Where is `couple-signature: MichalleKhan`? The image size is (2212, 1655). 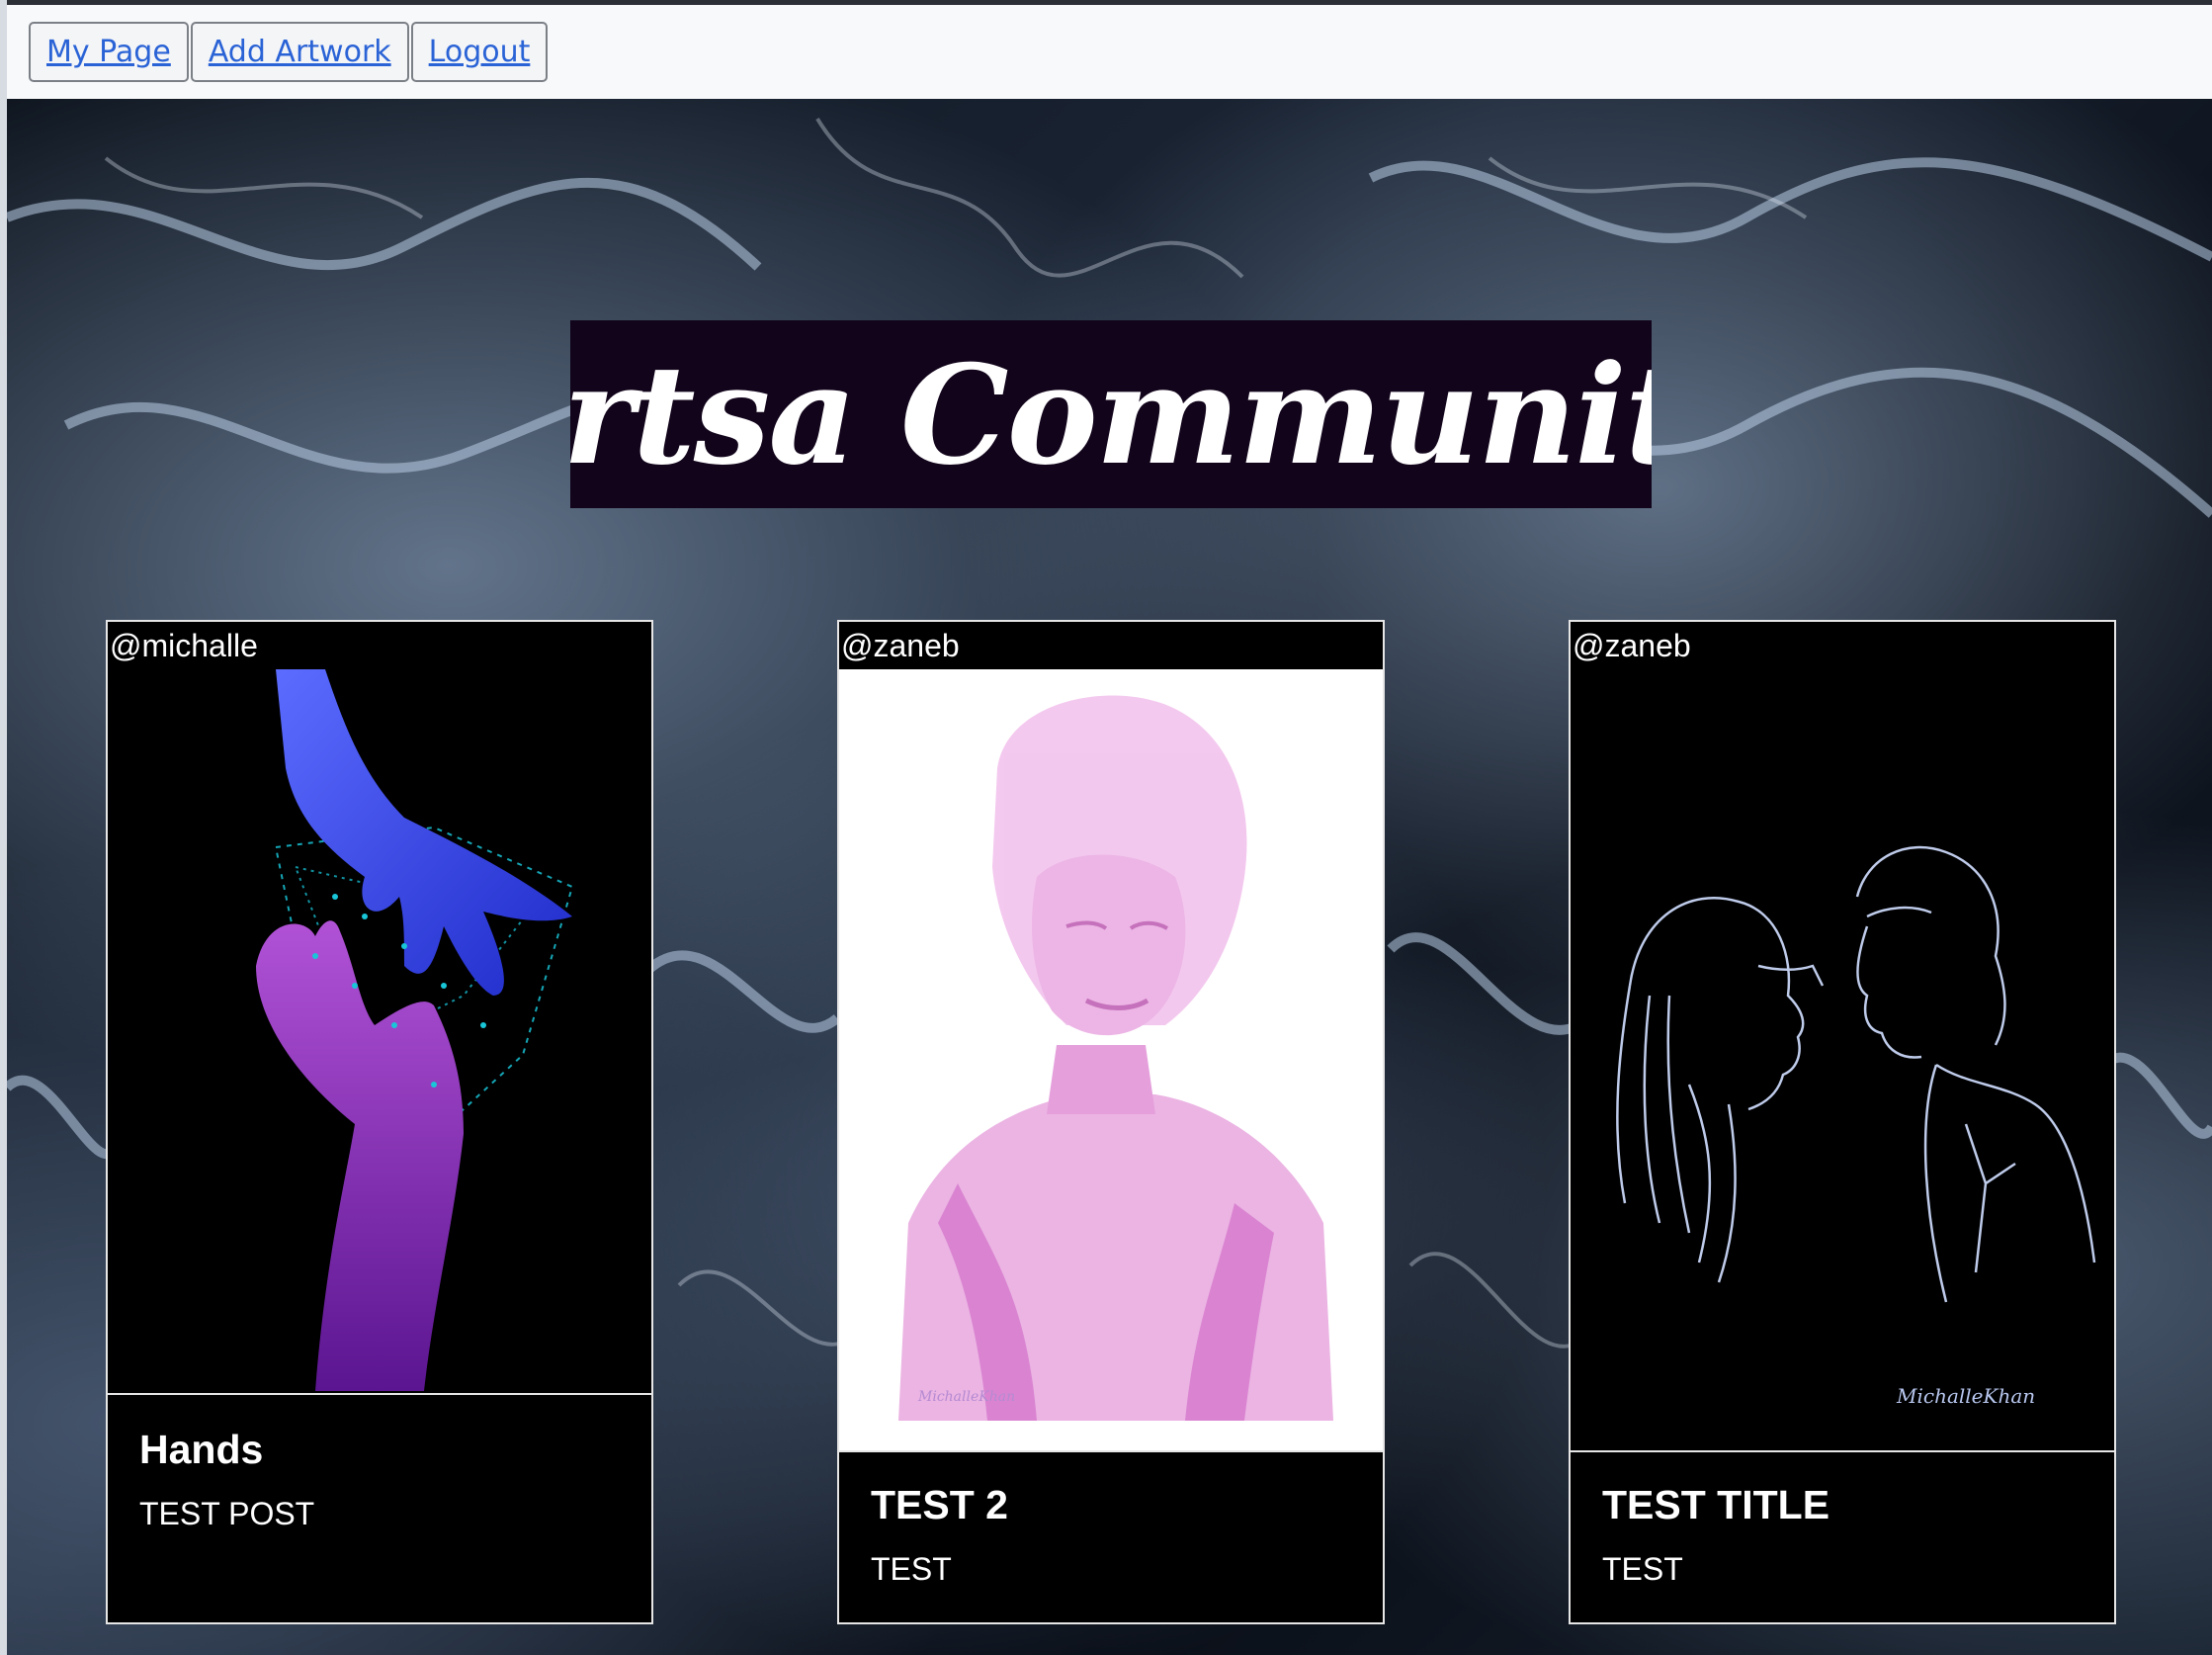
couple-signature: MichalleKhan is located at coordinates (1965, 1396).